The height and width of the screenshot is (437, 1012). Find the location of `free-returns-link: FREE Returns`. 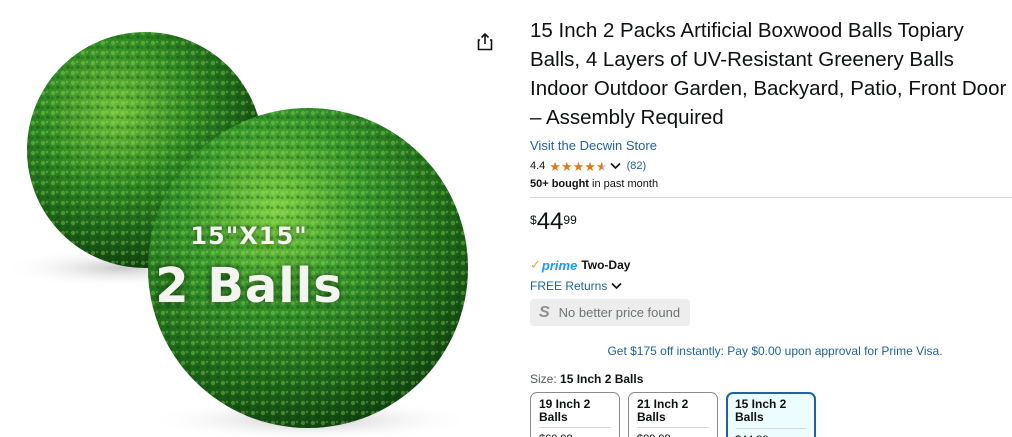

free-returns-link: FREE Returns is located at coordinates (771, 286).